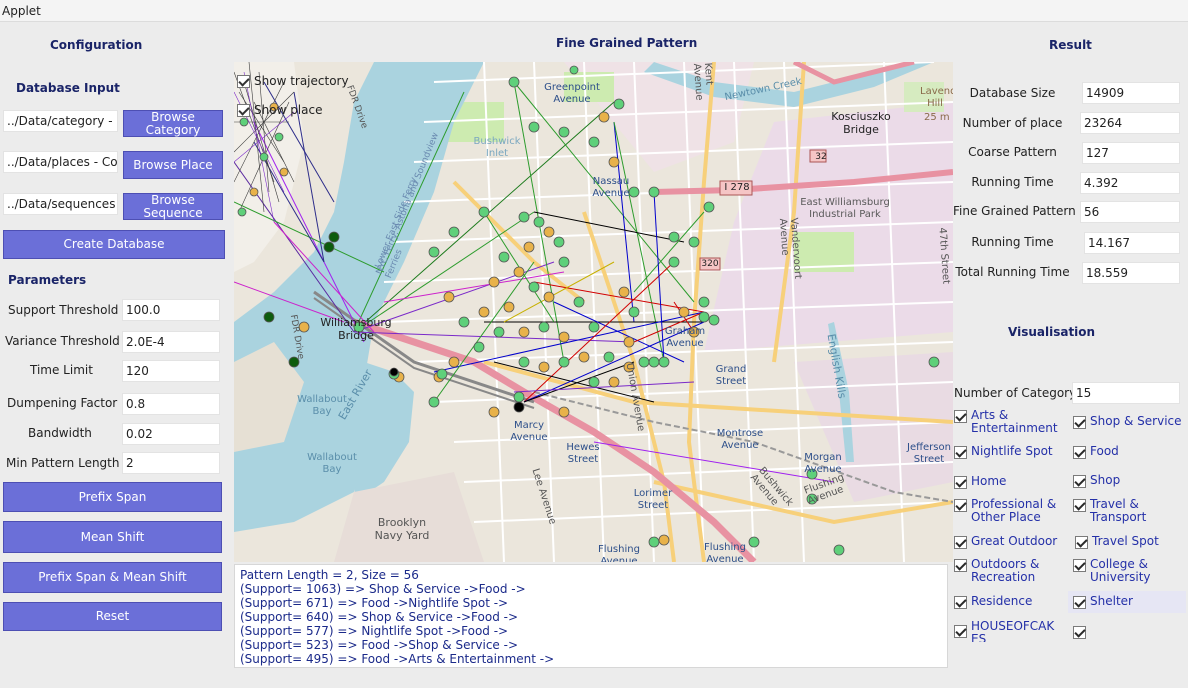 This screenshot has width=1188, height=688. What do you see at coordinates (96, 45) in the screenshot?
I see `configuration-heading: Configuration` at bounding box center [96, 45].